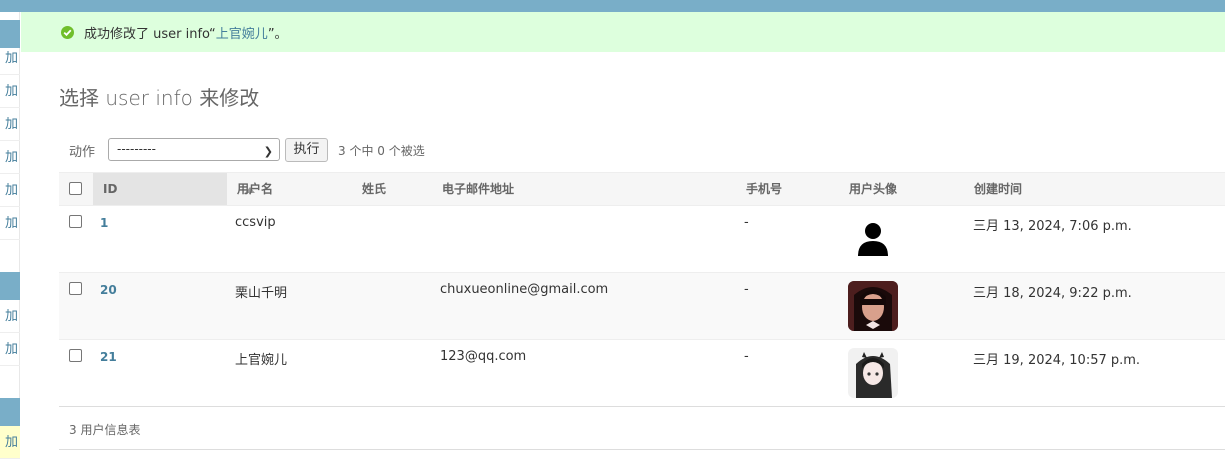 The width and height of the screenshot is (1225, 459). Describe the element at coordinates (374, 189) in the screenshot. I see `column-header-last-name: 姓氏` at that location.